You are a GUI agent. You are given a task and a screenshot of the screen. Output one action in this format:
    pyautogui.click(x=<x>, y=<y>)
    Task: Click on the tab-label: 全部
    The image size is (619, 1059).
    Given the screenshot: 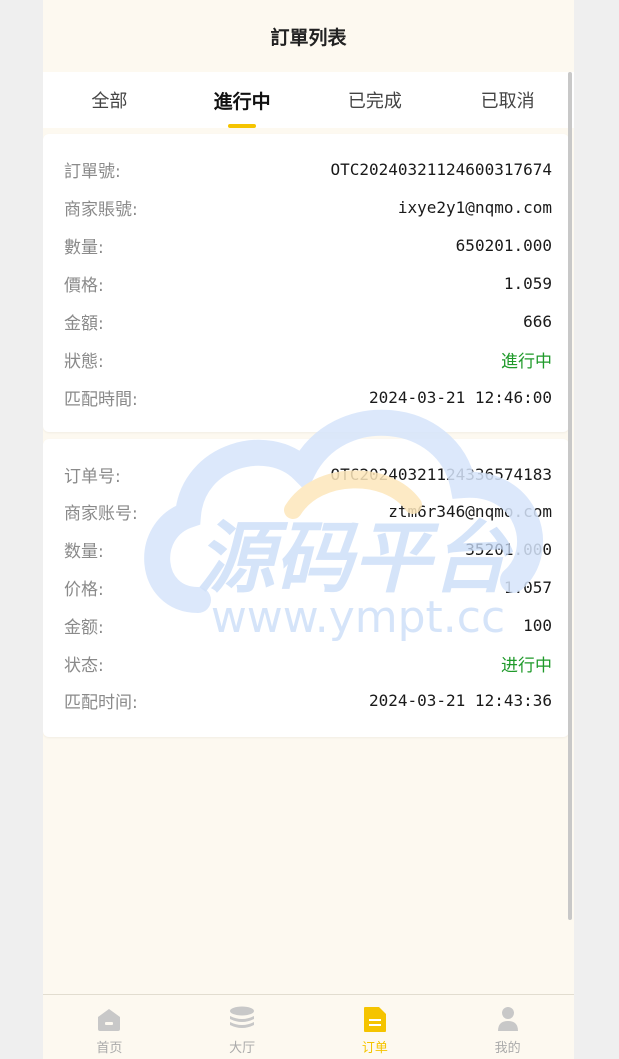 What is the action you would take?
    pyautogui.click(x=109, y=101)
    